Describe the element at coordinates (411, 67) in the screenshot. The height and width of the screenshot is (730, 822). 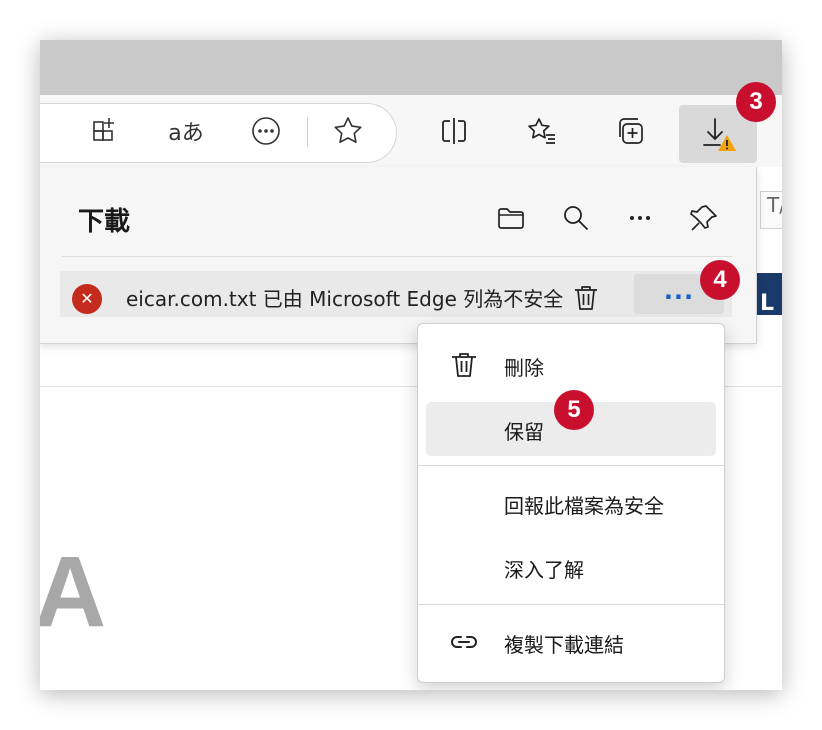
I see `title-bar` at that location.